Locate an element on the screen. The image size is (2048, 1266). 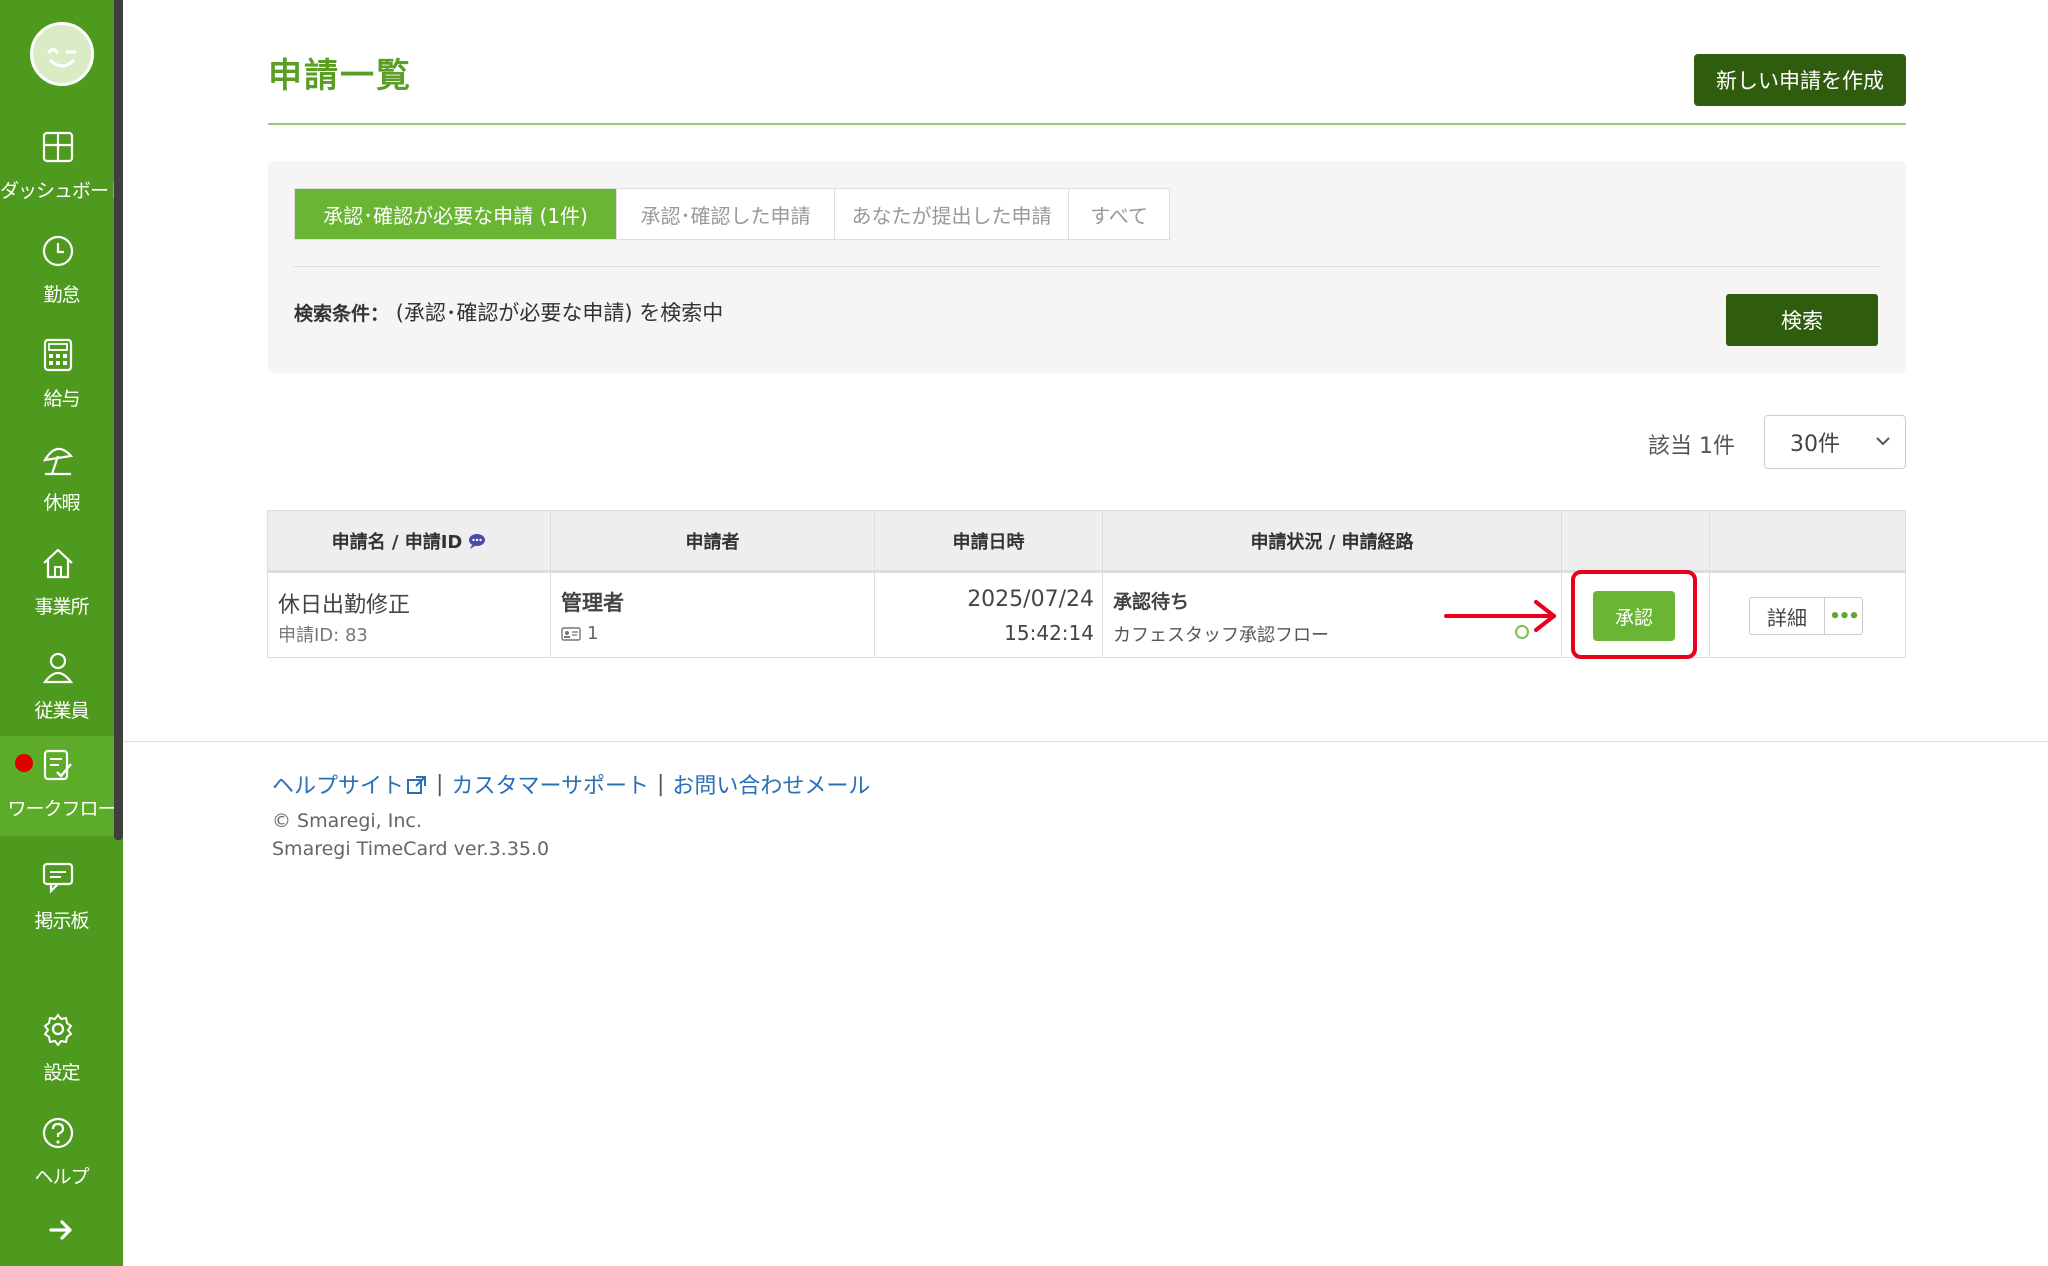
chevron-down-icon is located at coordinates (1883, 441).